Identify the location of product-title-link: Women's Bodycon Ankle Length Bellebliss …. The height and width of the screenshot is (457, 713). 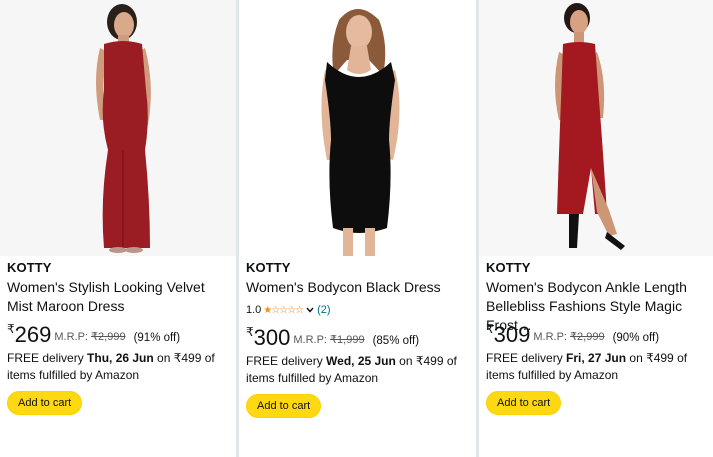
(597, 305).